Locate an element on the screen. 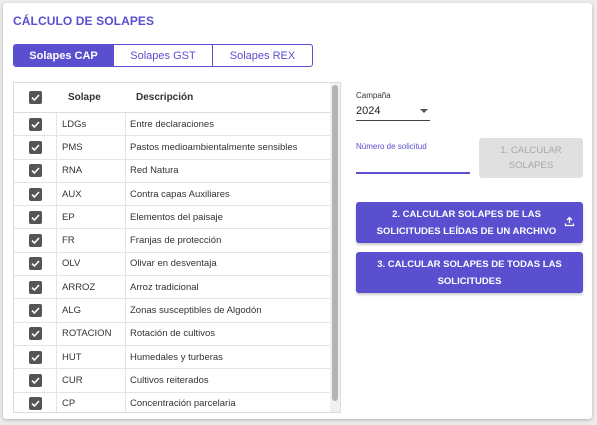 This screenshot has width=597, height=425. select-all-checkbox is located at coordinates (35, 97).